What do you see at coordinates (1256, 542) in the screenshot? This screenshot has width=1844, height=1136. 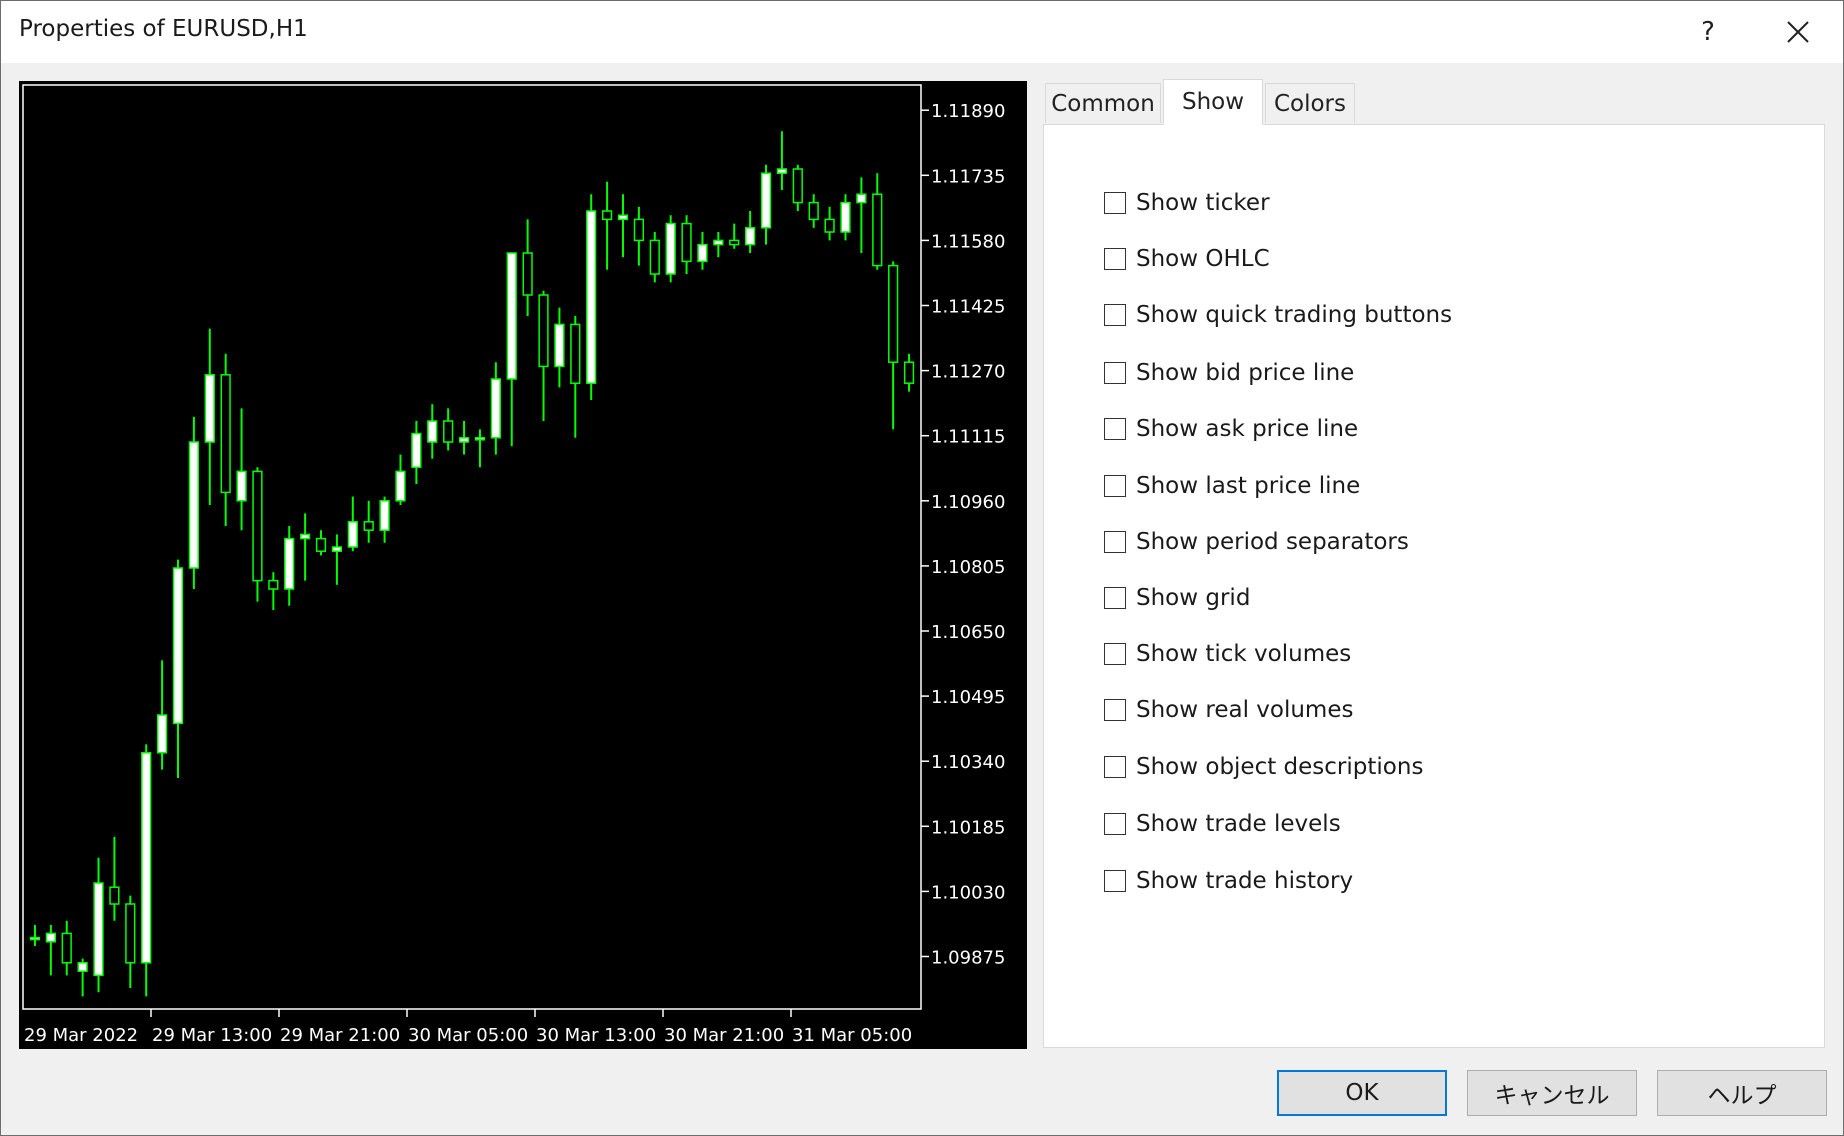 I see `option-show-period-separators: Show period separators` at bounding box center [1256, 542].